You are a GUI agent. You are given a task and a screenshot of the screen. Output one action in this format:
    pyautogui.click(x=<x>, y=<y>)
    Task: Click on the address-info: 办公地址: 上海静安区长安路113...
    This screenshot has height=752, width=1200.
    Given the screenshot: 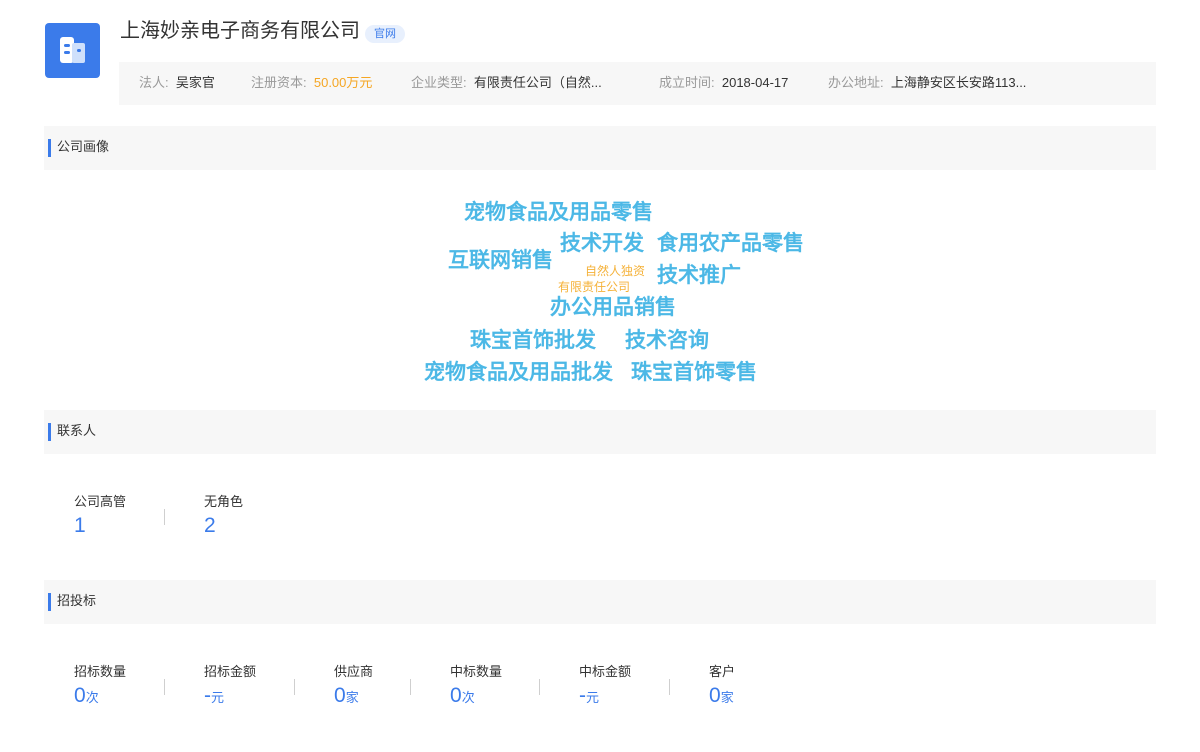 What is the action you would take?
    pyautogui.click(x=927, y=83)
    